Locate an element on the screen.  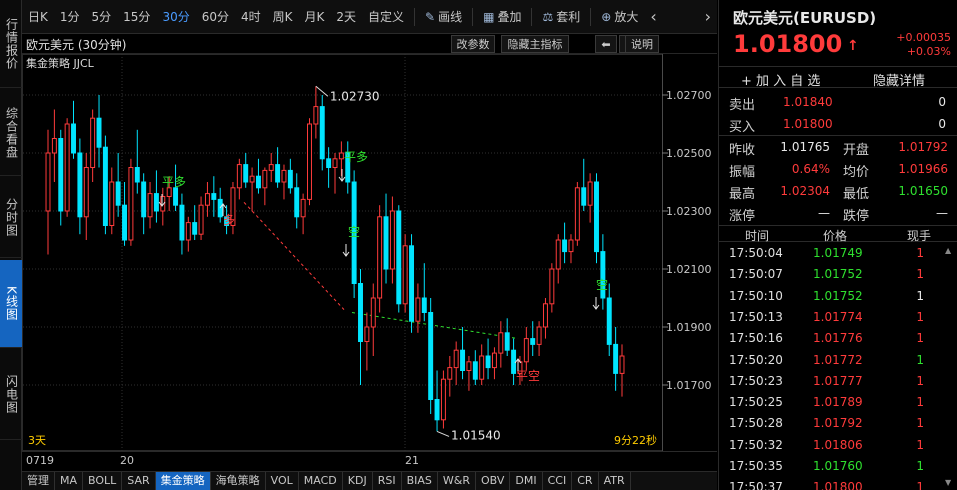
stat-label: 跌停 is located at coordinates (856, 216).